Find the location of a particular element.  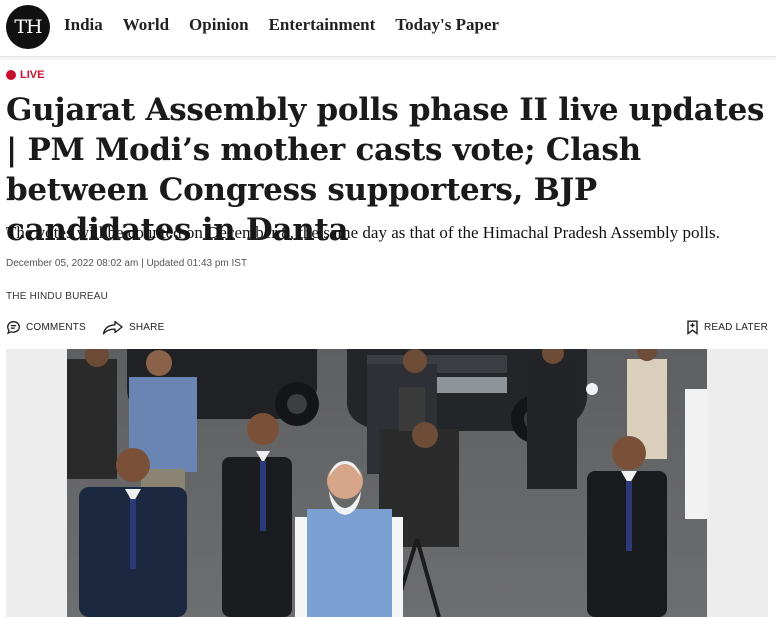

comment-icon is located at coordinates (13, 327).